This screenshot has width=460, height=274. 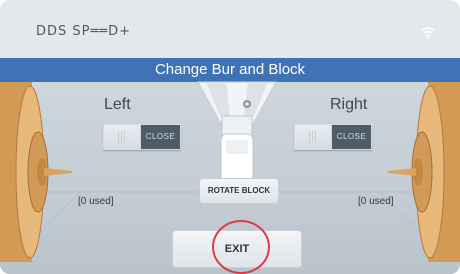 I want to click on right-toggle-state: CLOSE, so click(x=351, y=137).